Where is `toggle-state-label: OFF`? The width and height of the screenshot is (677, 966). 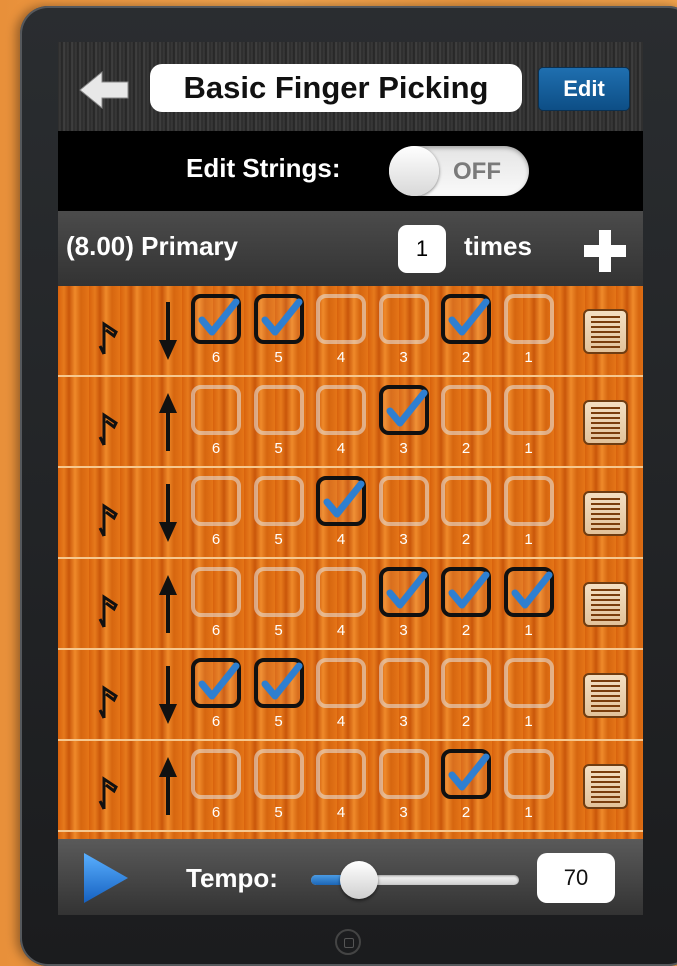
toggle-state-label: OFF is located at coordinates (477, 171).